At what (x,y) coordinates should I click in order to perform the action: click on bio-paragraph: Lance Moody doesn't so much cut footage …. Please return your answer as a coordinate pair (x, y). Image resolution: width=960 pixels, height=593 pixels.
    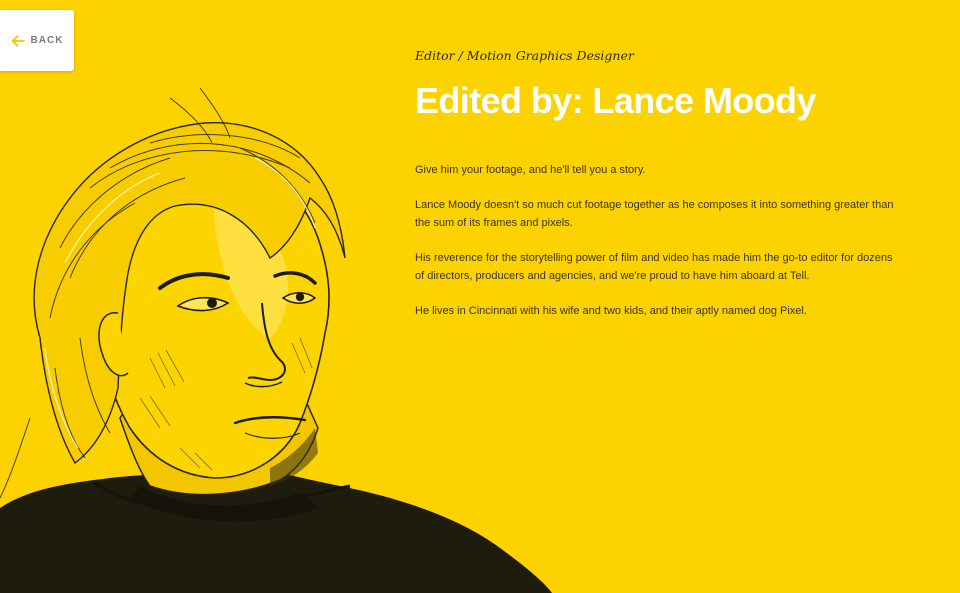
    Looking at the image, I should click on (654, 214).